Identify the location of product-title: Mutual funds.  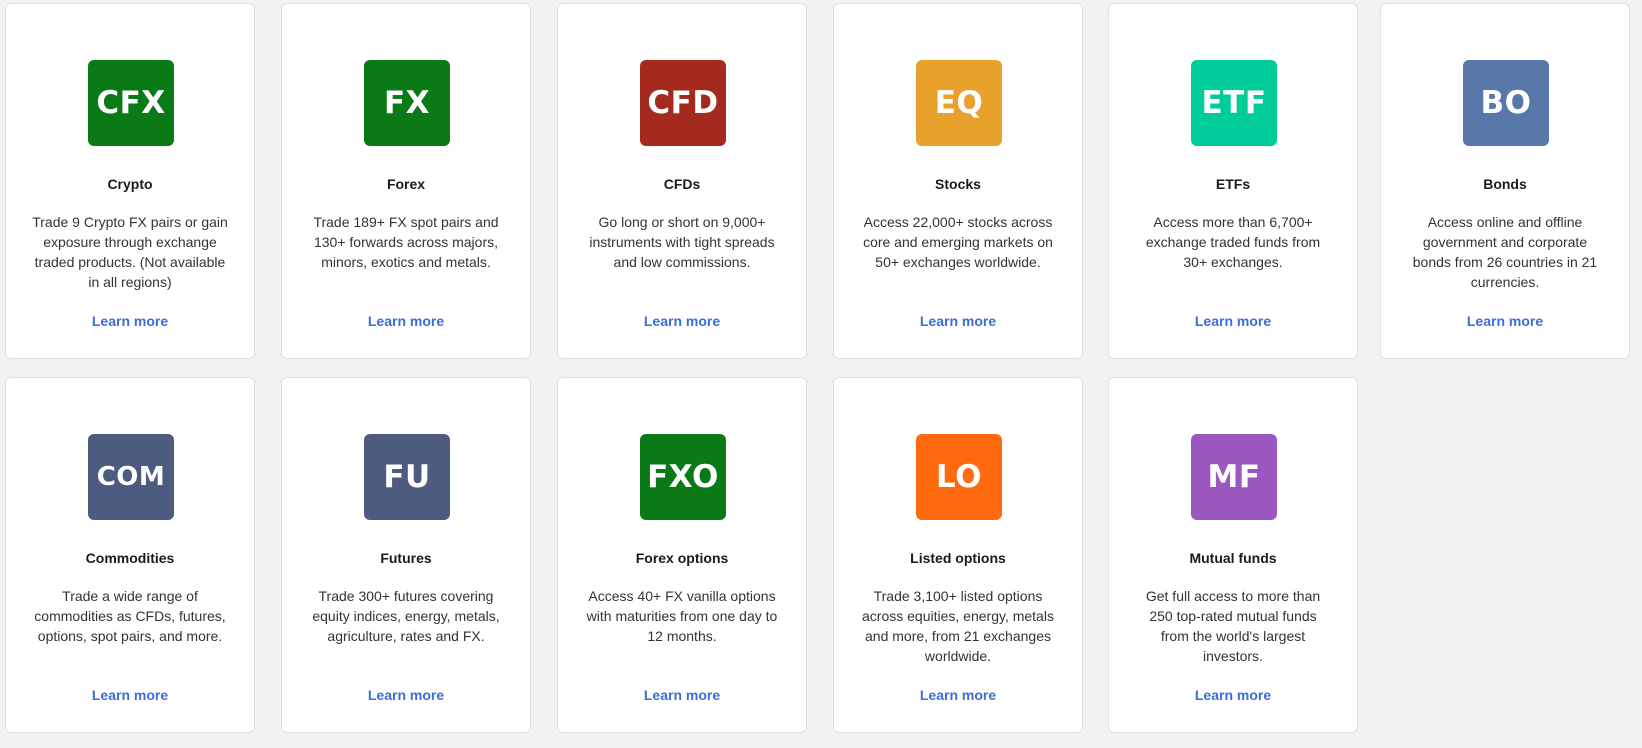
(1233, 558).